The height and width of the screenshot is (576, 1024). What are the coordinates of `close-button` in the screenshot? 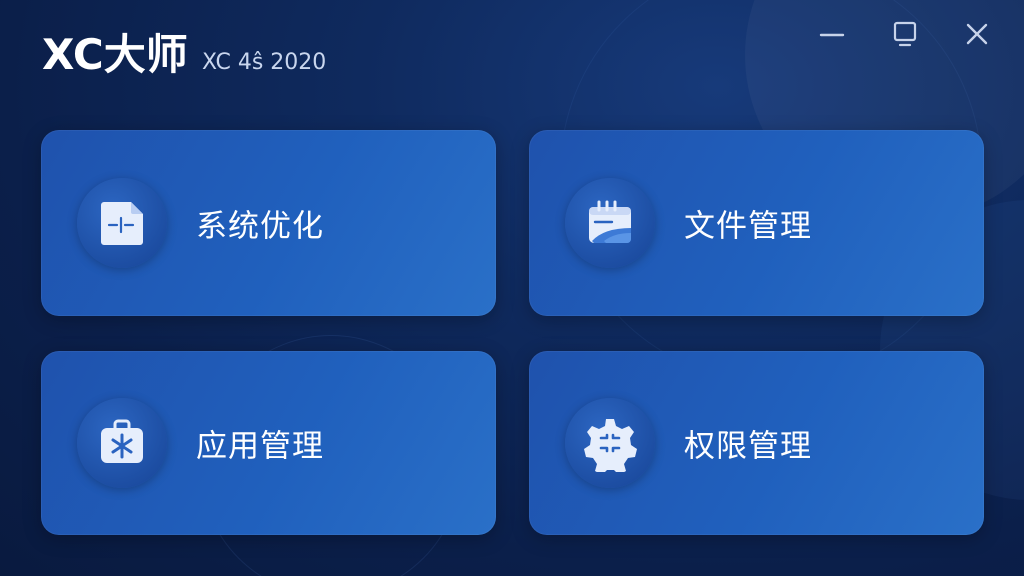 It's located at (977, 34).